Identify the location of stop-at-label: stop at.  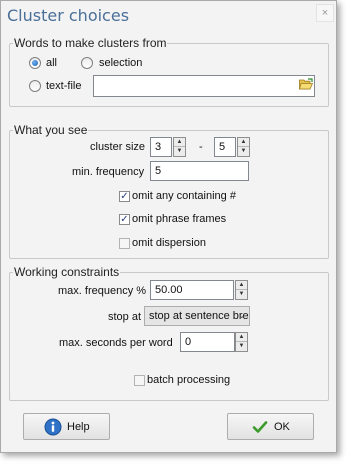
(125, 317).